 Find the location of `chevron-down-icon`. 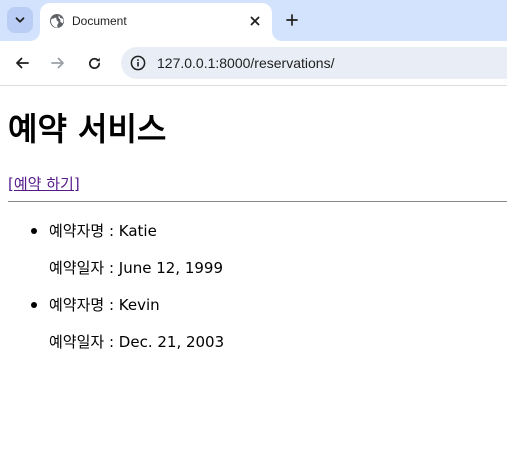

chevron-down-icon is located at coordinates (20, 20).